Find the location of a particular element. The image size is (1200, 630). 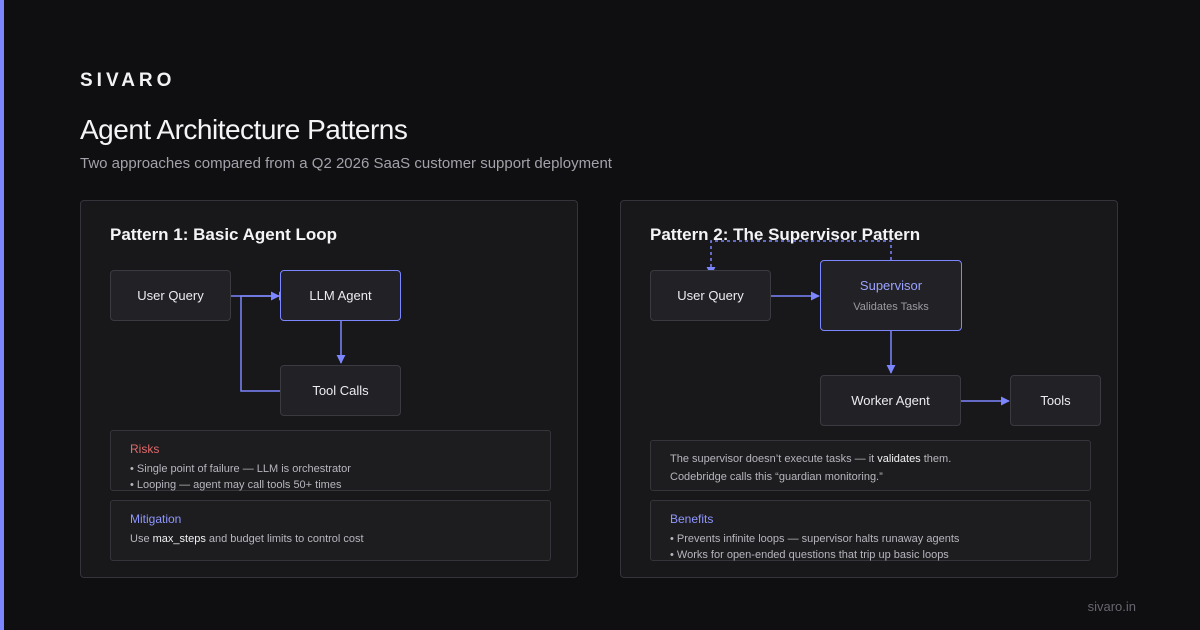

page-title: Agent Architecture Patterns is located at coordinates (244, 129).